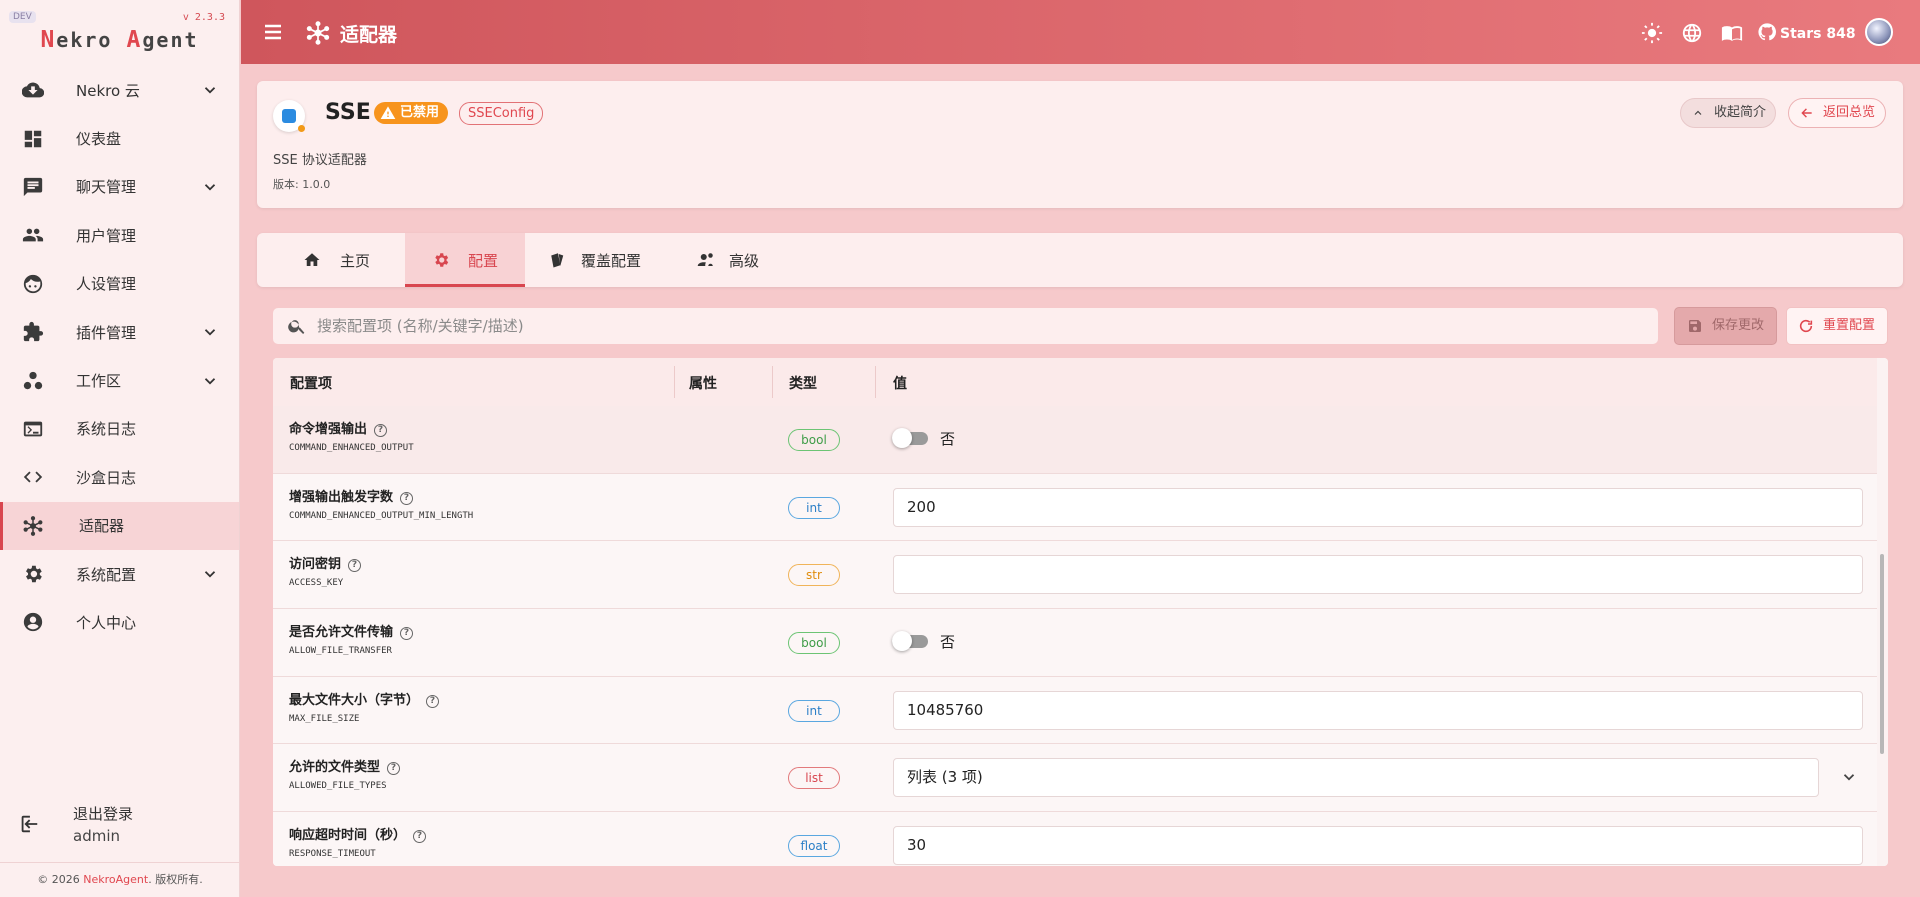 The width and height of the screenshot is (1920, 897). Describe the element at coordinates (120, 826) in the screenshot. I see `logout-button: 退出登录 admin` at that location.